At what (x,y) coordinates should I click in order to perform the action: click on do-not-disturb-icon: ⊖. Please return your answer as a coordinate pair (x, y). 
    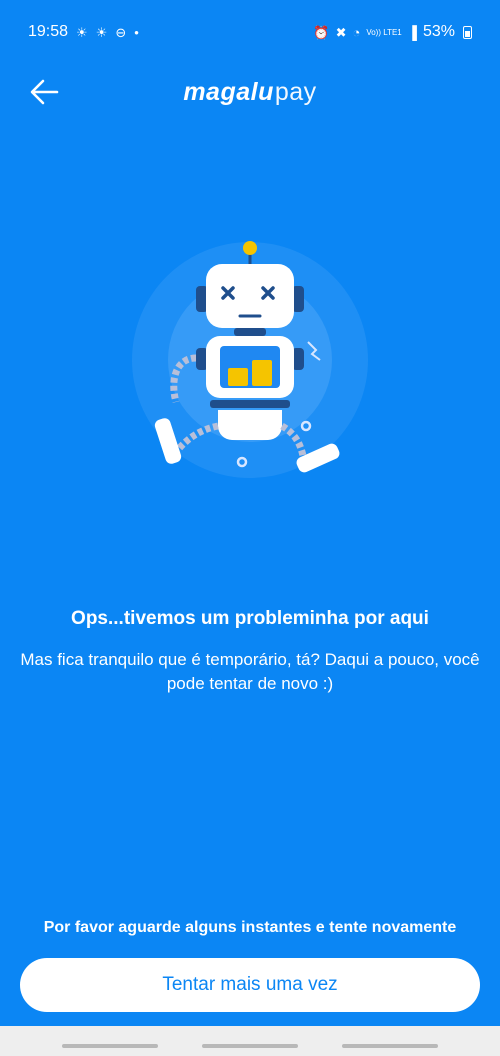
    Looking at the image, I should click on (121, 32).